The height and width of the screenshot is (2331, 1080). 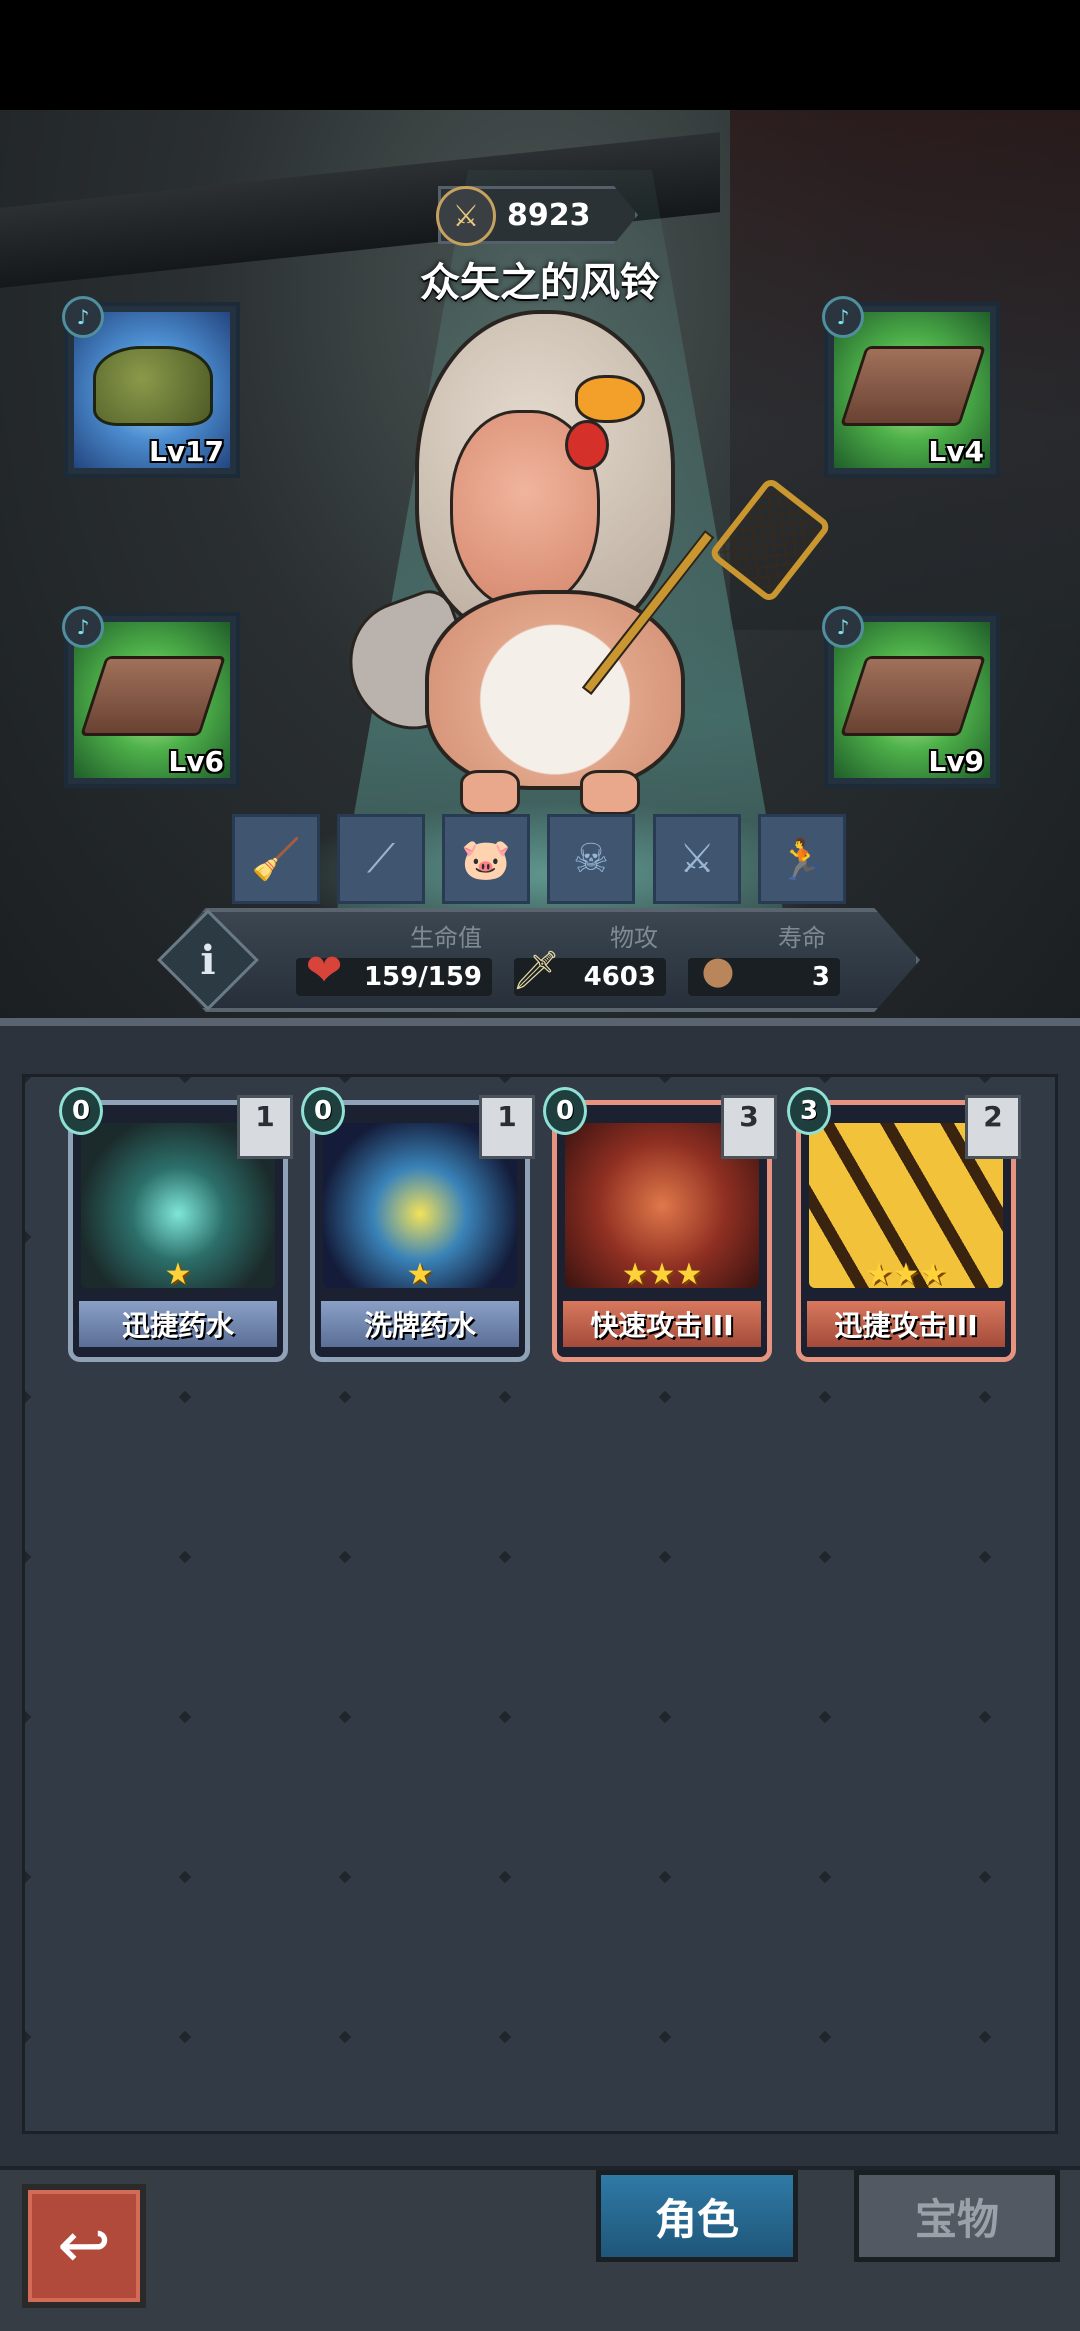 What do you see at coordinates (418, 1224) in the screenshot?
I see `card-shuffle-potion: ★ 洗牌药水 0 1` at bounding box center [418, 1224].